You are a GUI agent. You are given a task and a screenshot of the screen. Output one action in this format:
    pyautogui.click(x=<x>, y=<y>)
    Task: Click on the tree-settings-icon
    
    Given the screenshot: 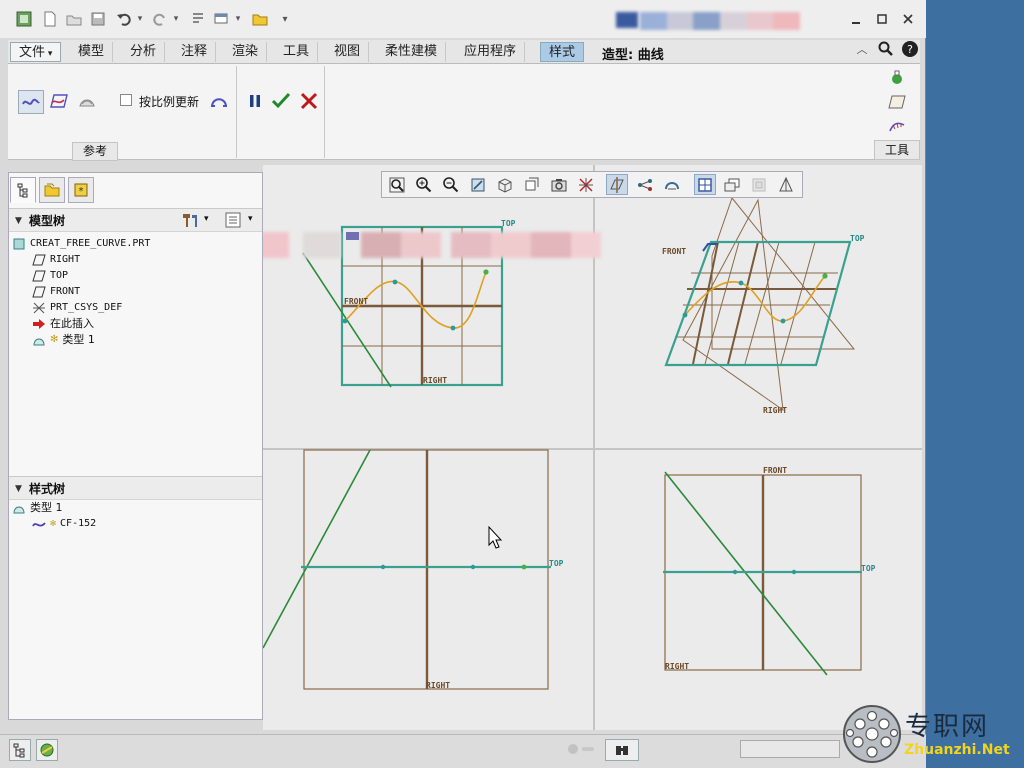 What is the action you would take?
    pyautogui.click(x=190, y=220)
    